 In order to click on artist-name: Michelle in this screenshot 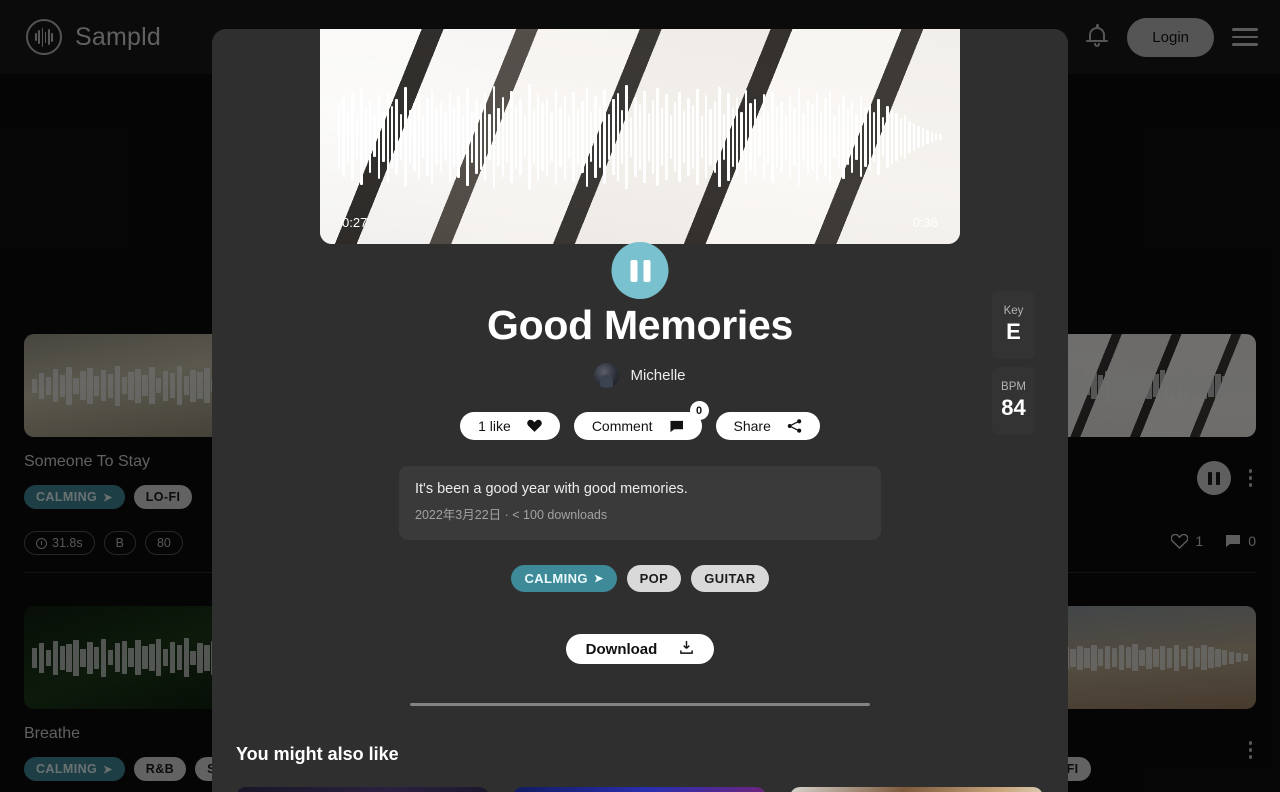, I will do `click(658, 375)`.